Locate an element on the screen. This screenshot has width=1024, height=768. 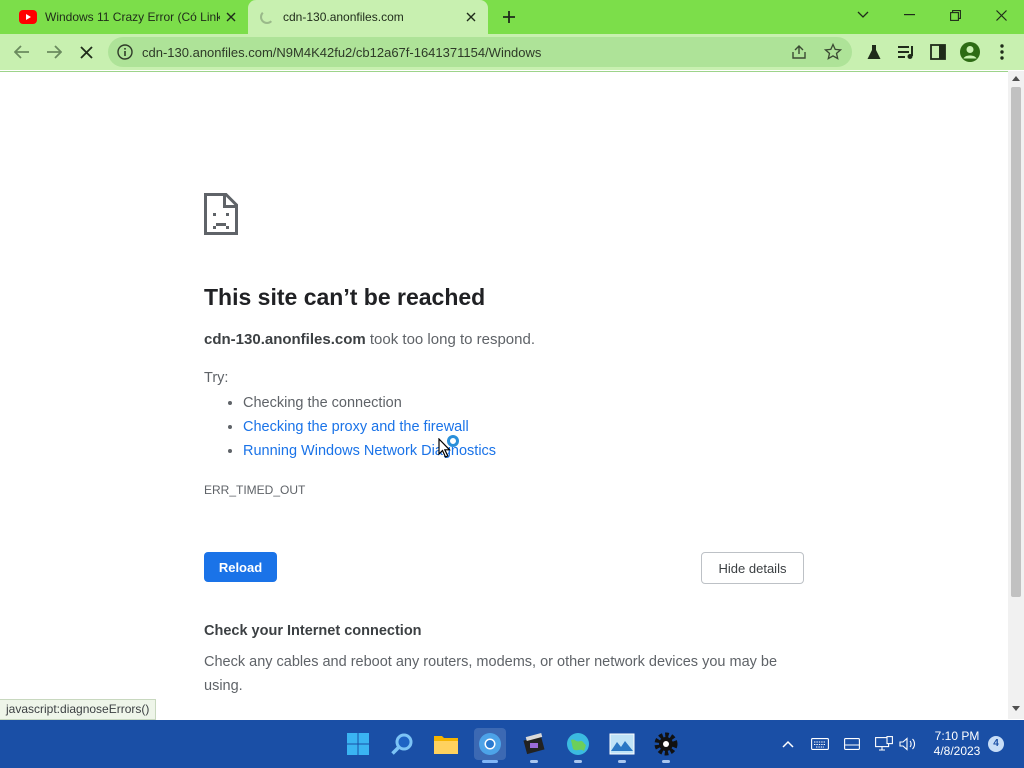
taskbar-chrome is located at coordinates (490, 744).